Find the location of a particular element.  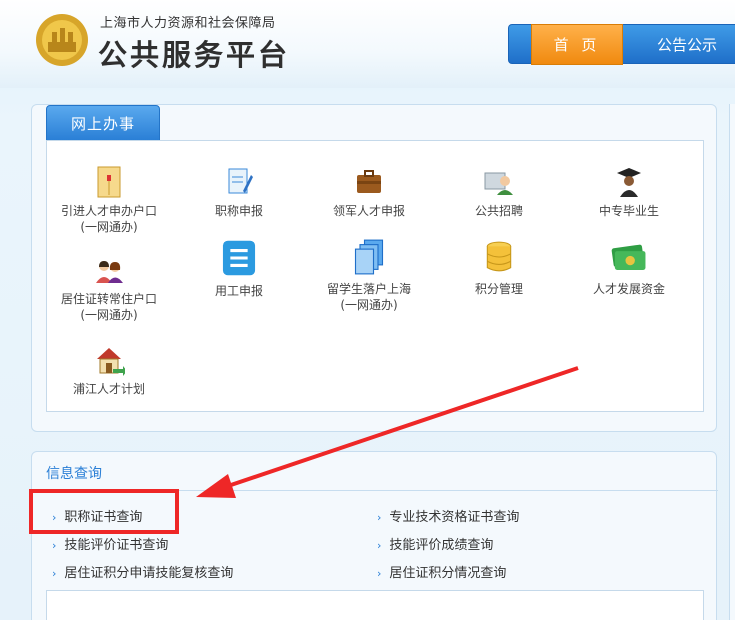

service-public-recruitment: 公共招聘 is located at coordinates (499, 192).